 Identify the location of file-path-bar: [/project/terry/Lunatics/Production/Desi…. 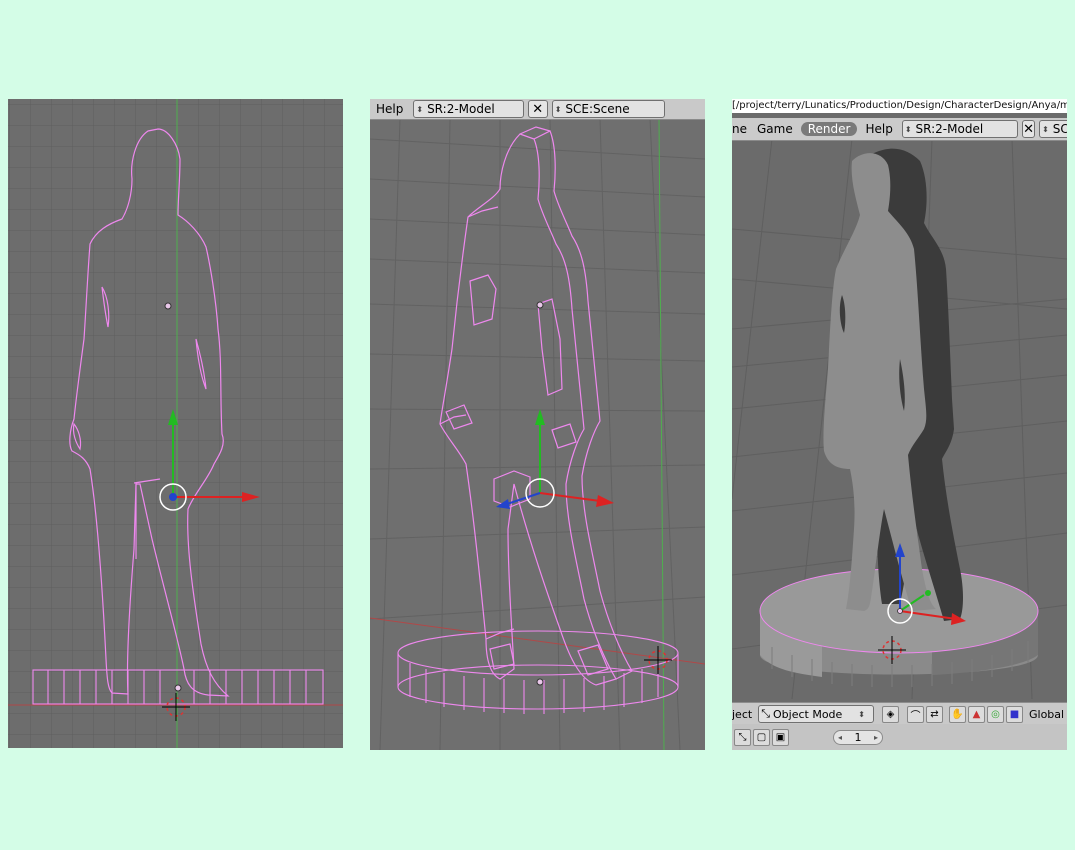
(899, 106).